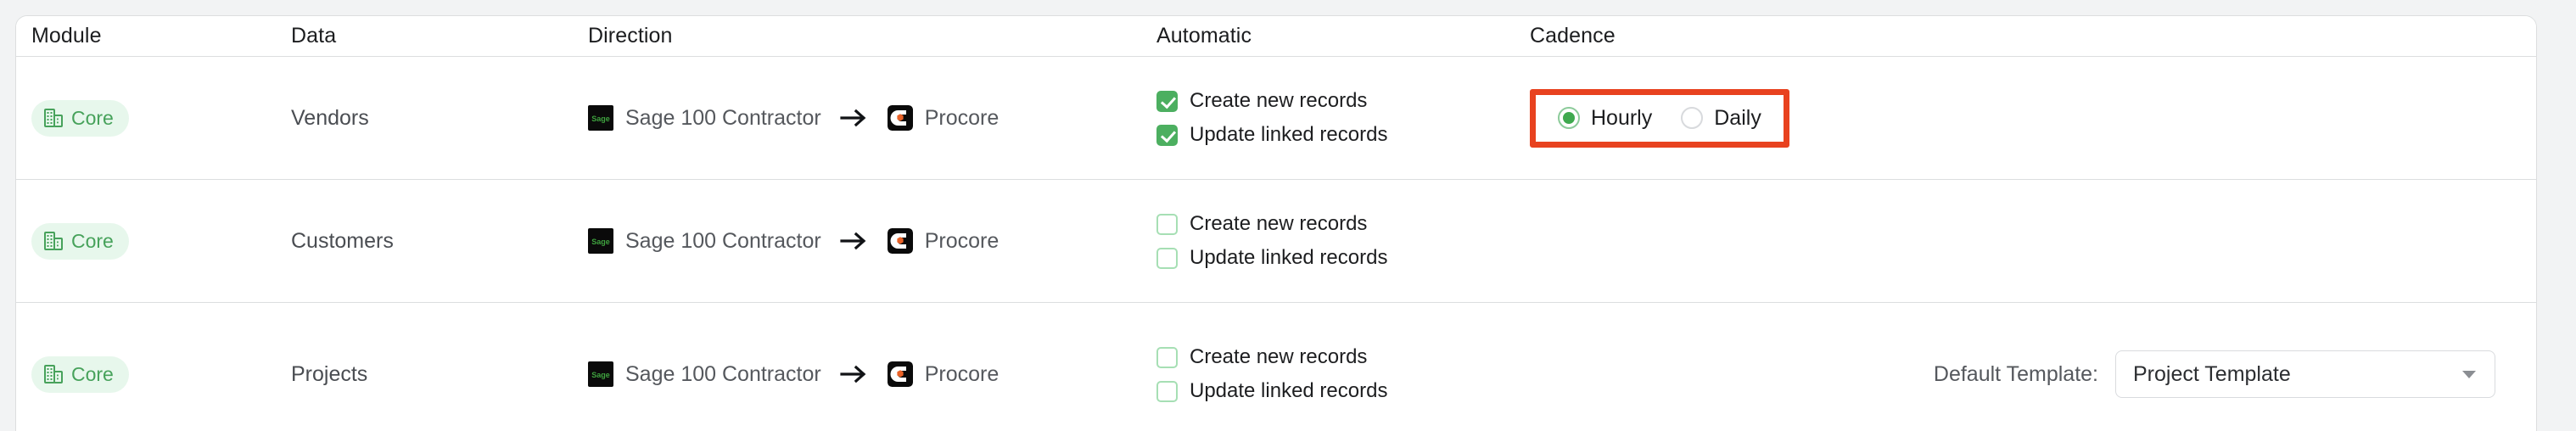  What do you see at coordinates (1276, 36) in the screenshot?
I see `table-header-row: Module Data Direction Automatic Cadence` at bounding box center [1276, 36].